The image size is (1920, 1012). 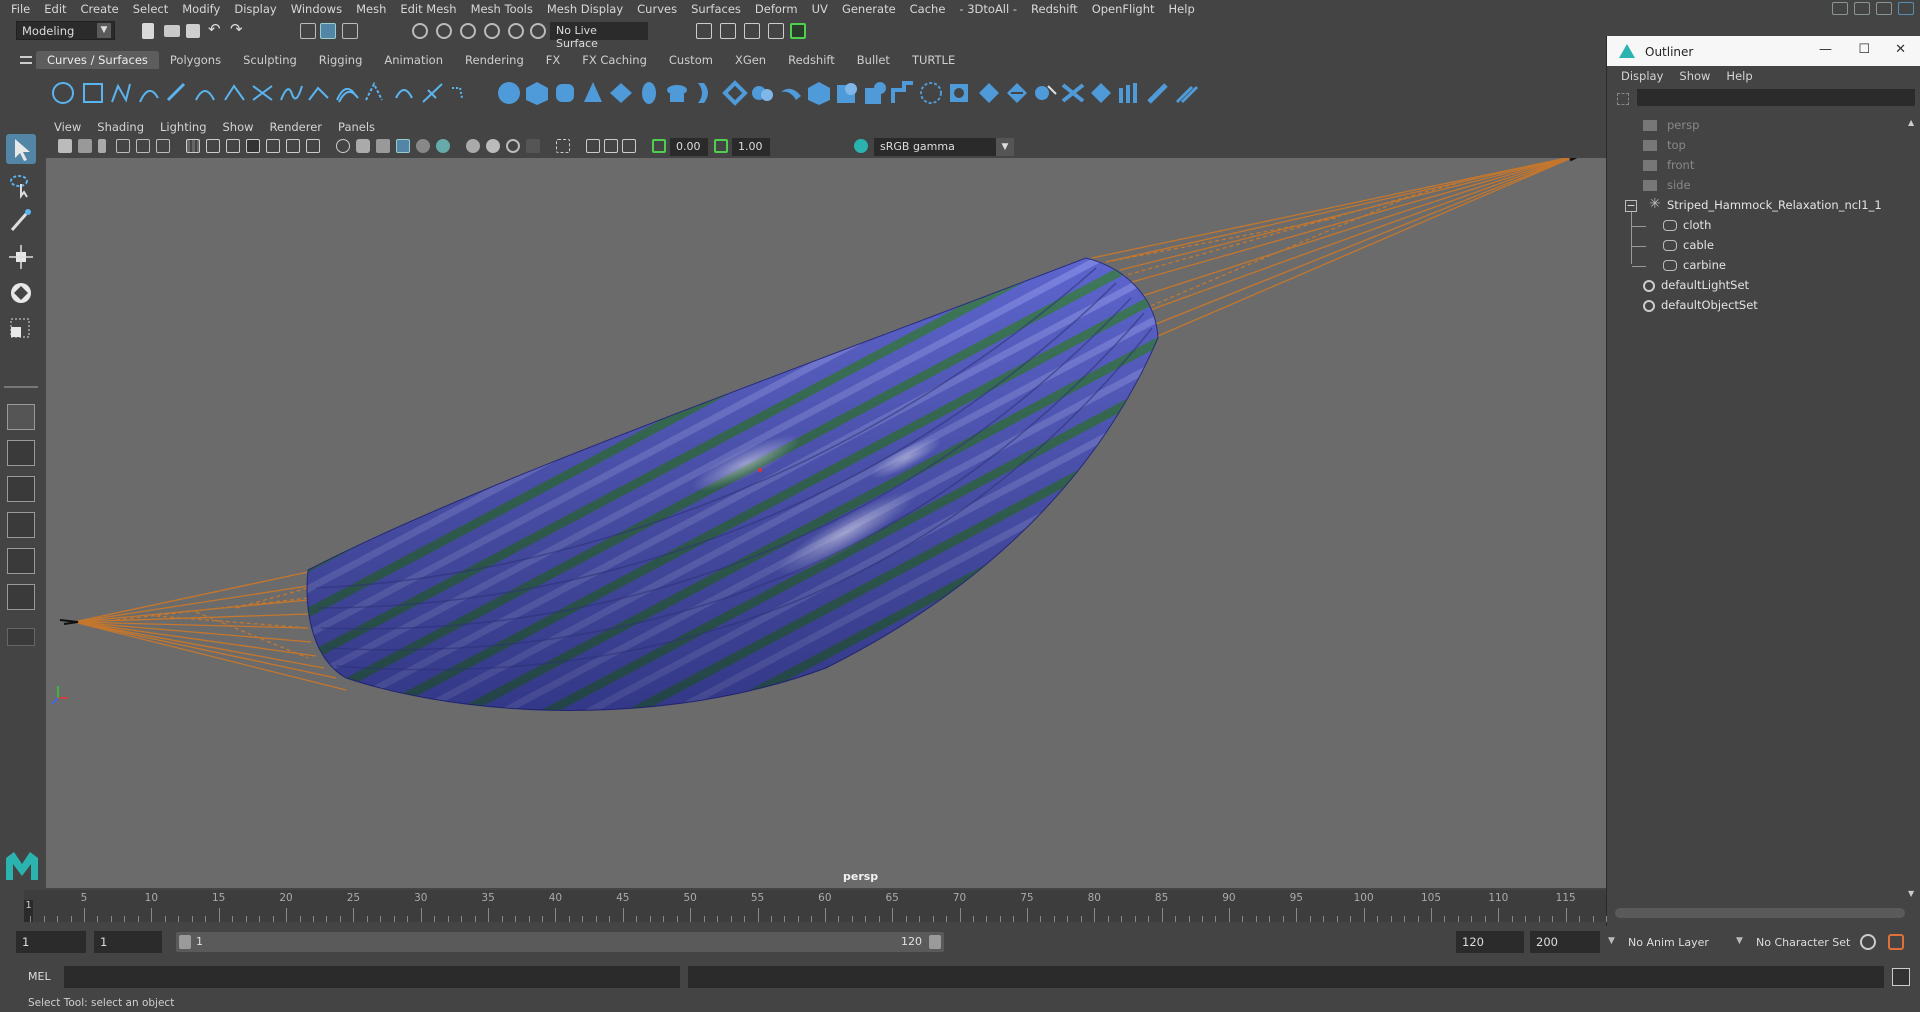 I want to click on snap-view-plane-icon, so click(x=492, y=31).